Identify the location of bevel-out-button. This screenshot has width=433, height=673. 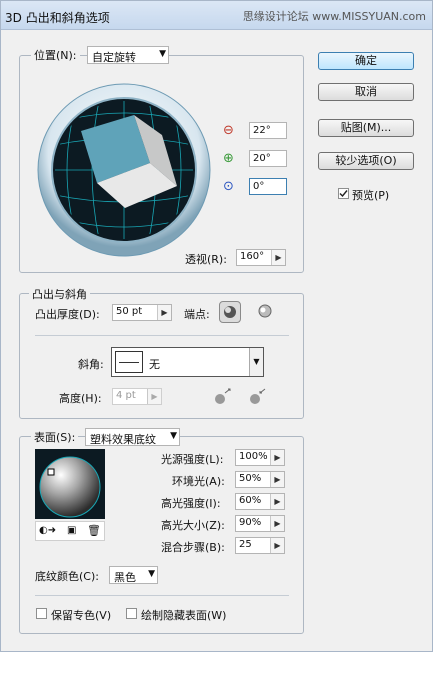
(222, 397).